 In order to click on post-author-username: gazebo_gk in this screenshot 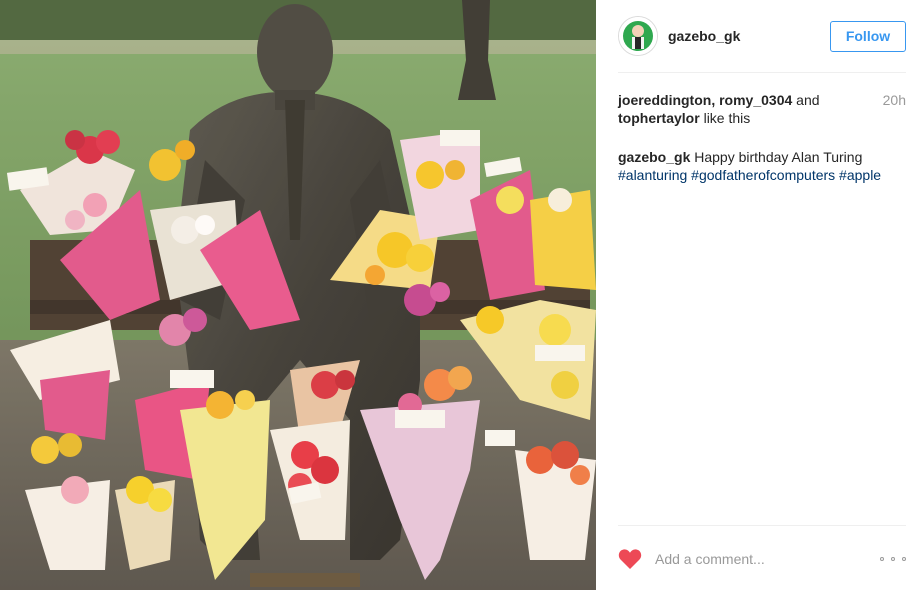, I will do `click(749, 36)`.